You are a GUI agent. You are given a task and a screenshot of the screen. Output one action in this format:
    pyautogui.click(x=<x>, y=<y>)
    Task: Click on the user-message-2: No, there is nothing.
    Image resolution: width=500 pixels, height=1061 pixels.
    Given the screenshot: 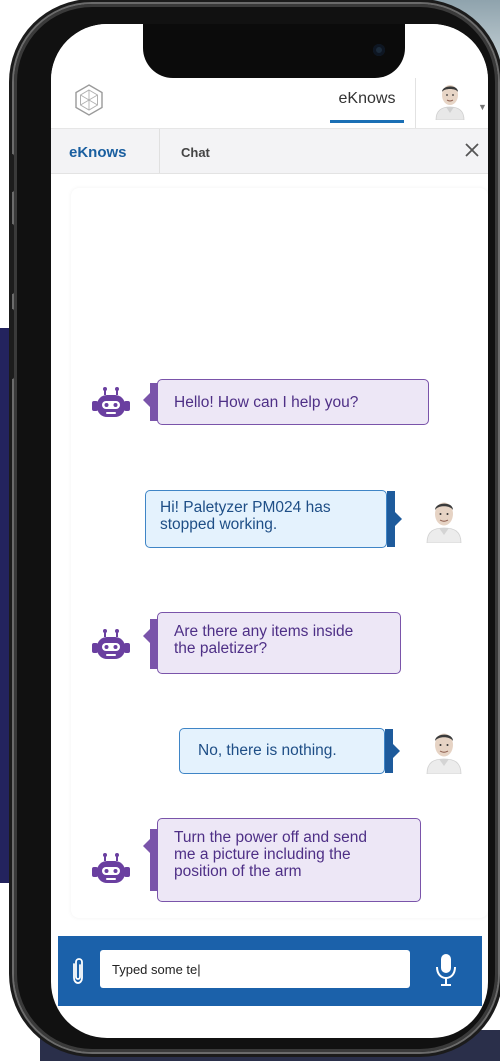 What is the action you would take?
    pyautogui.click(x=289, y=751)
    